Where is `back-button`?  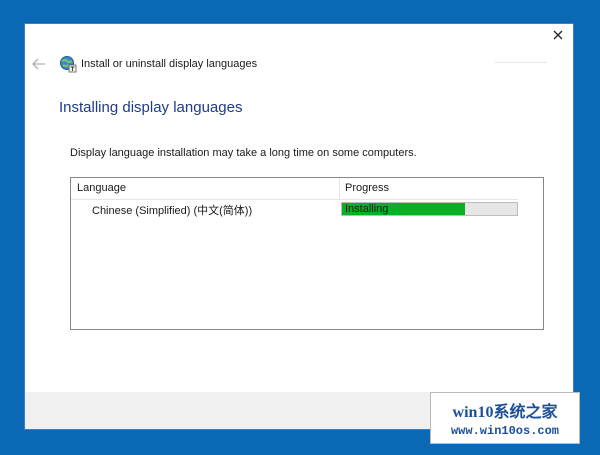
back-button is located at coordinates (39, 64).